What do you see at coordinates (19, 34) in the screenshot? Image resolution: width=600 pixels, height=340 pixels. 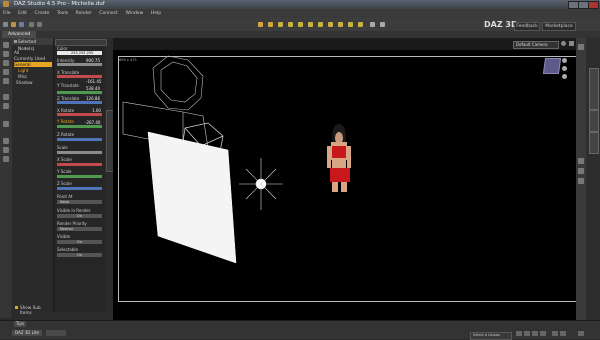 I see `tab-advanced: Advanced` at bounding box center [19, 34].